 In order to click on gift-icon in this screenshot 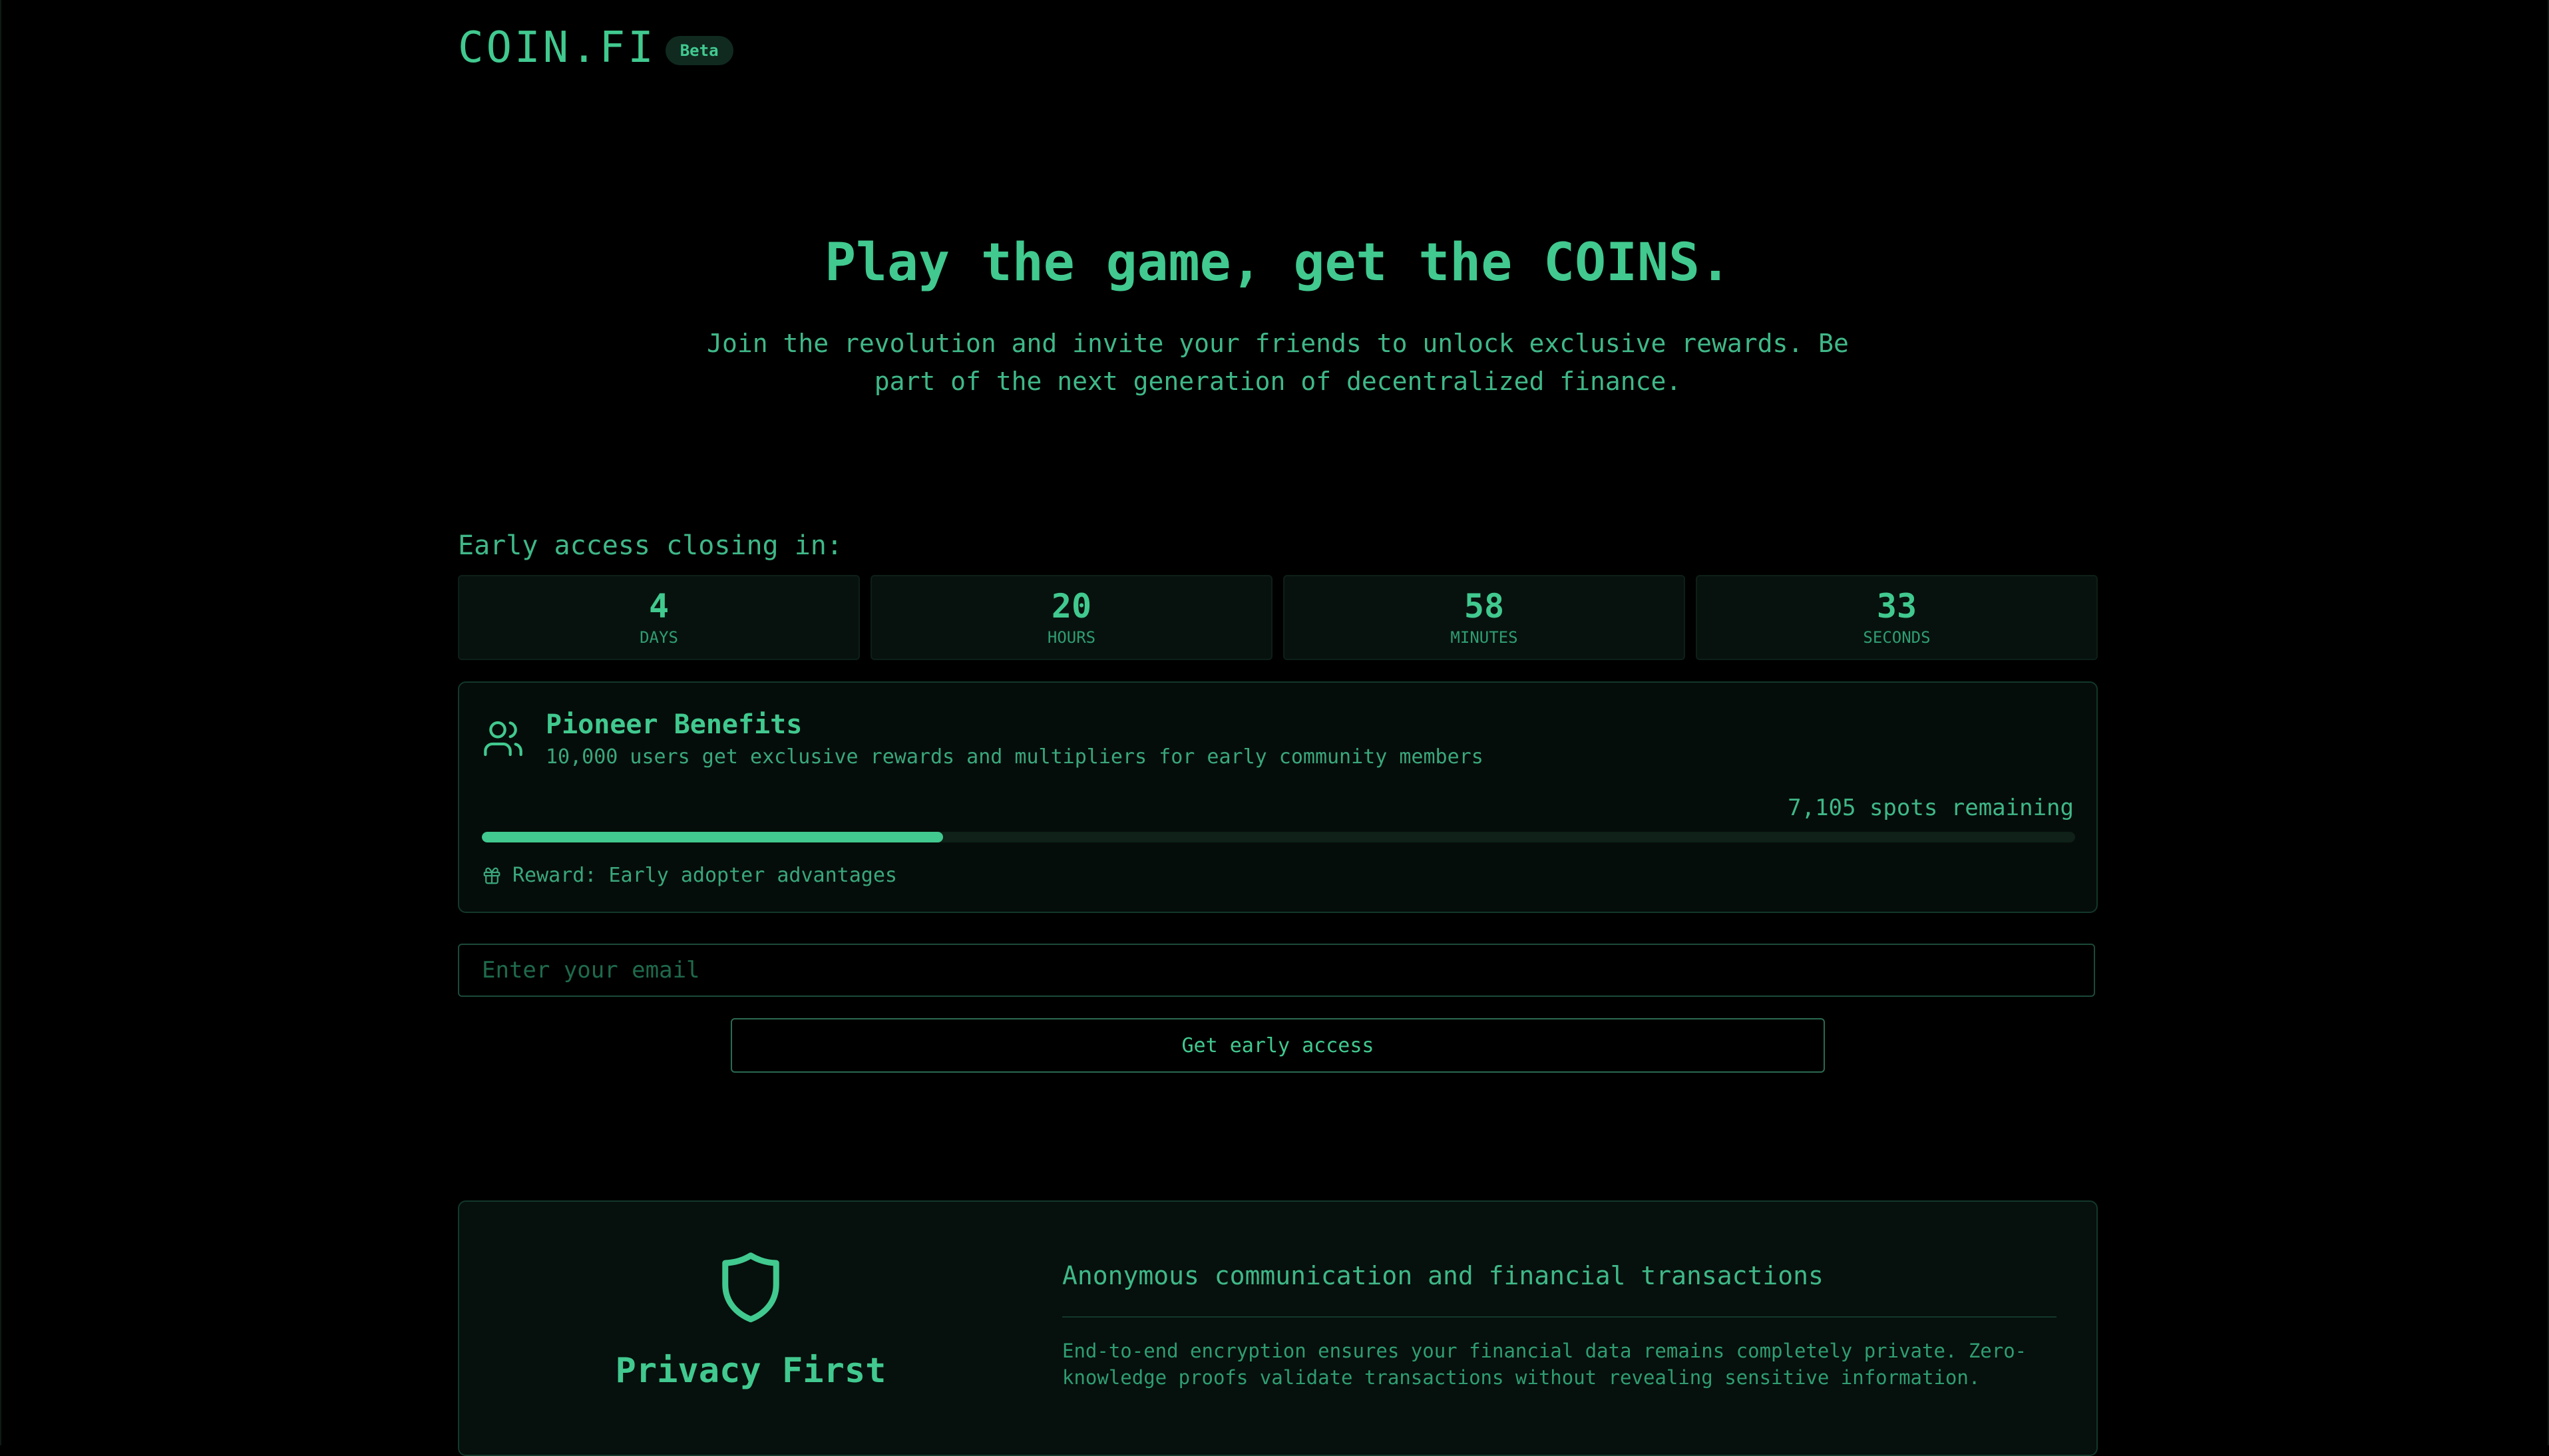, I will do `click(491, 875)`.